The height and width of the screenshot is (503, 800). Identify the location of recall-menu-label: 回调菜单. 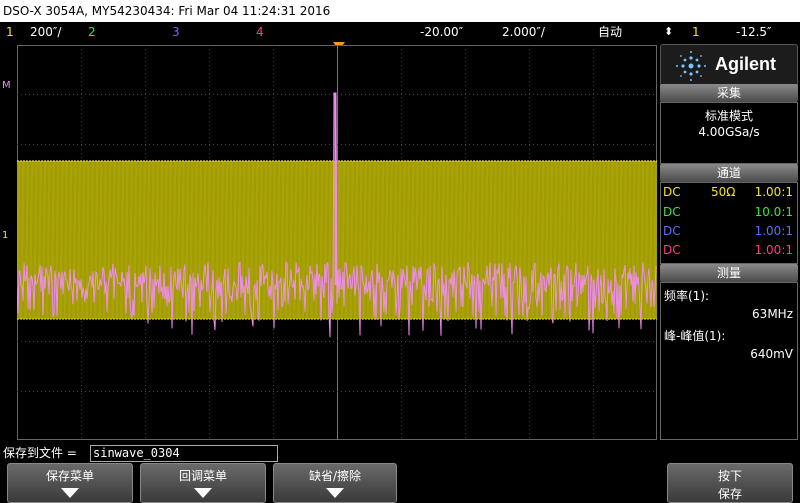
(202, 476).